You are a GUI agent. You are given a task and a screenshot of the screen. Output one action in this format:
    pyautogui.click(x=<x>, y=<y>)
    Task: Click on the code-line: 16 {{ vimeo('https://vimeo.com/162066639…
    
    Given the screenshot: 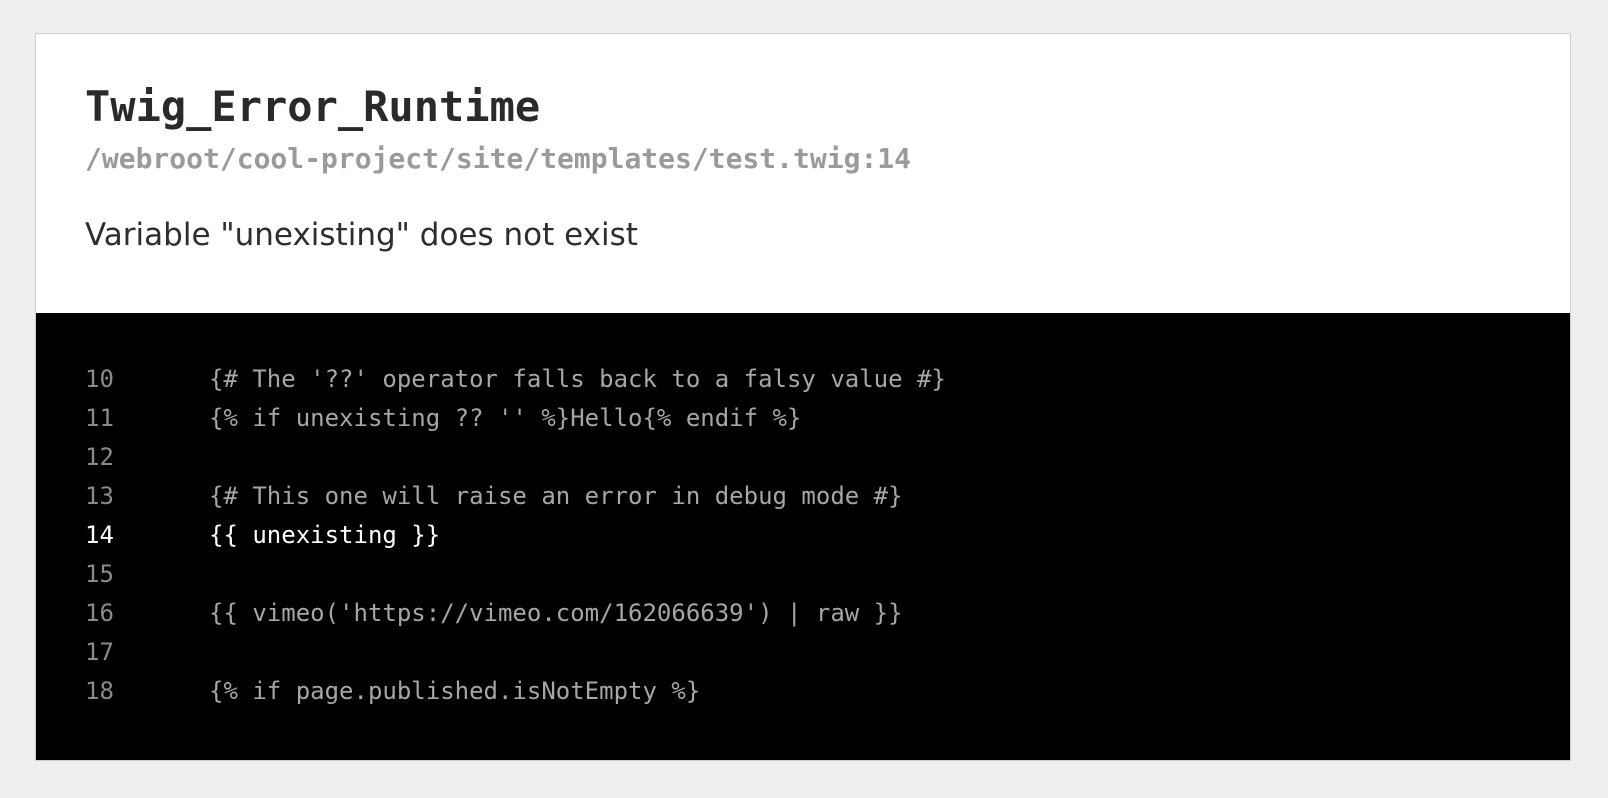 What is the action you would take?
    pyautogui.click(x=803, y=612)
    